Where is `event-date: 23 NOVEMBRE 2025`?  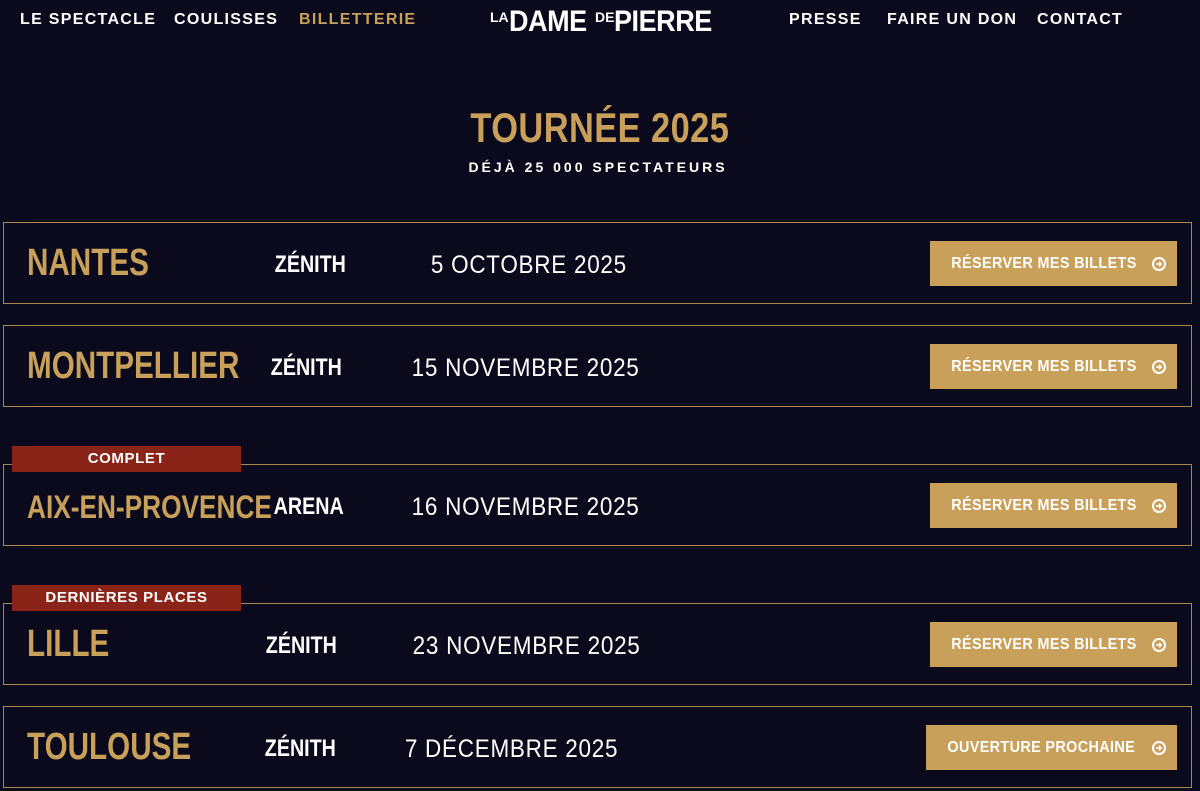 event-date: 23 NOVEMBRE 2025 is located at coordinates (527, 646).